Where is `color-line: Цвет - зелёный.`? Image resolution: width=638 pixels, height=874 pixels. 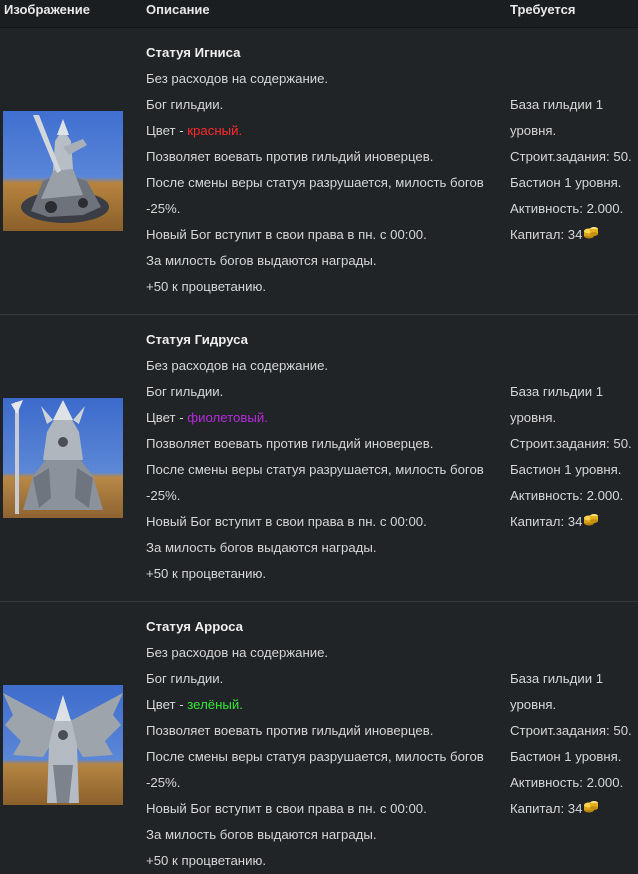 color-line: Цвет - зелёный. is located at coordinates (326, 705).